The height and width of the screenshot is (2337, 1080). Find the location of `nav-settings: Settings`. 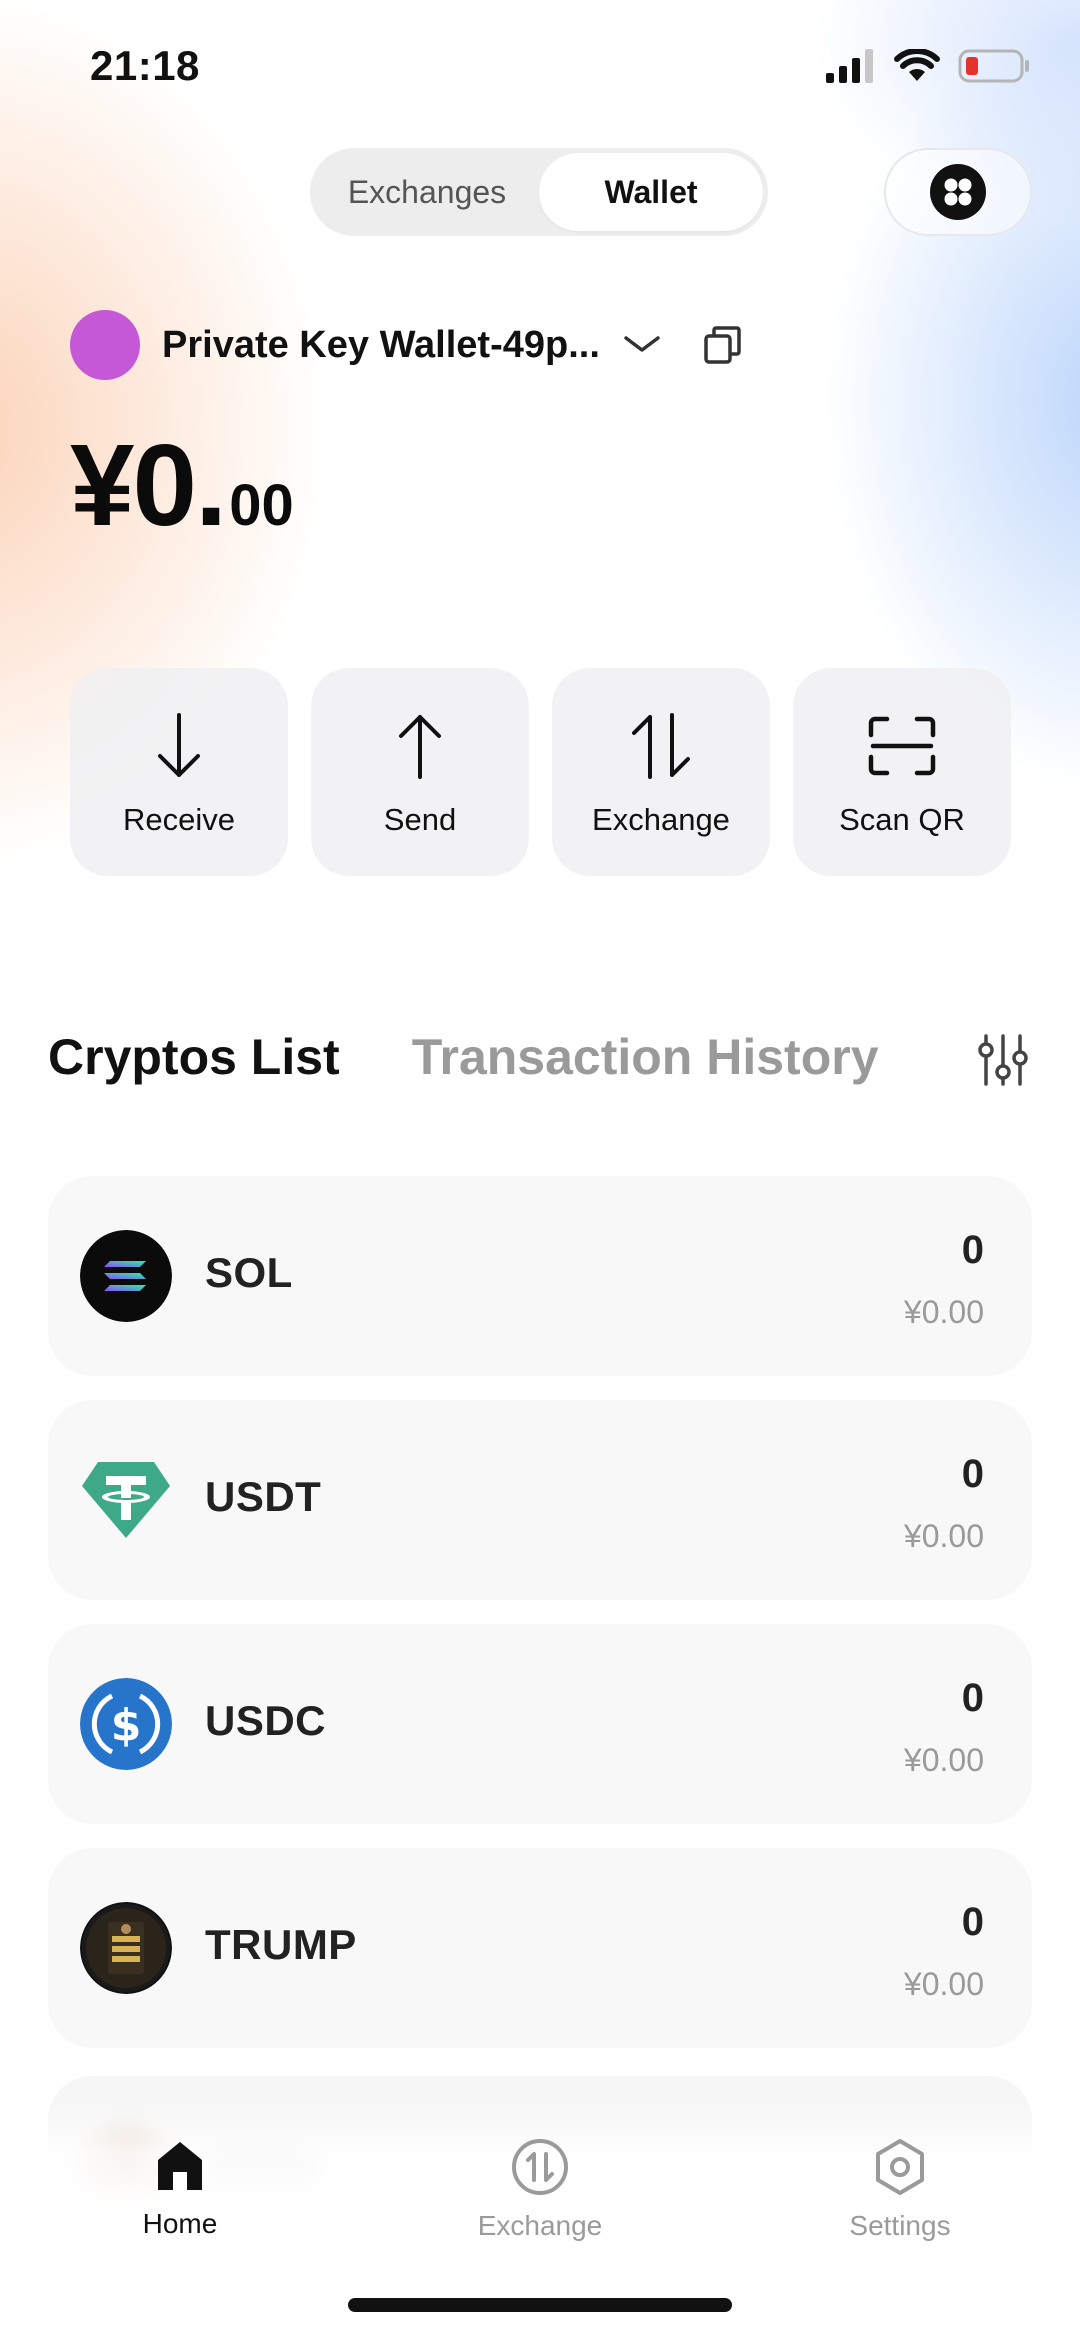

nav-settings: Settings is located at coordinates (900, 2190).